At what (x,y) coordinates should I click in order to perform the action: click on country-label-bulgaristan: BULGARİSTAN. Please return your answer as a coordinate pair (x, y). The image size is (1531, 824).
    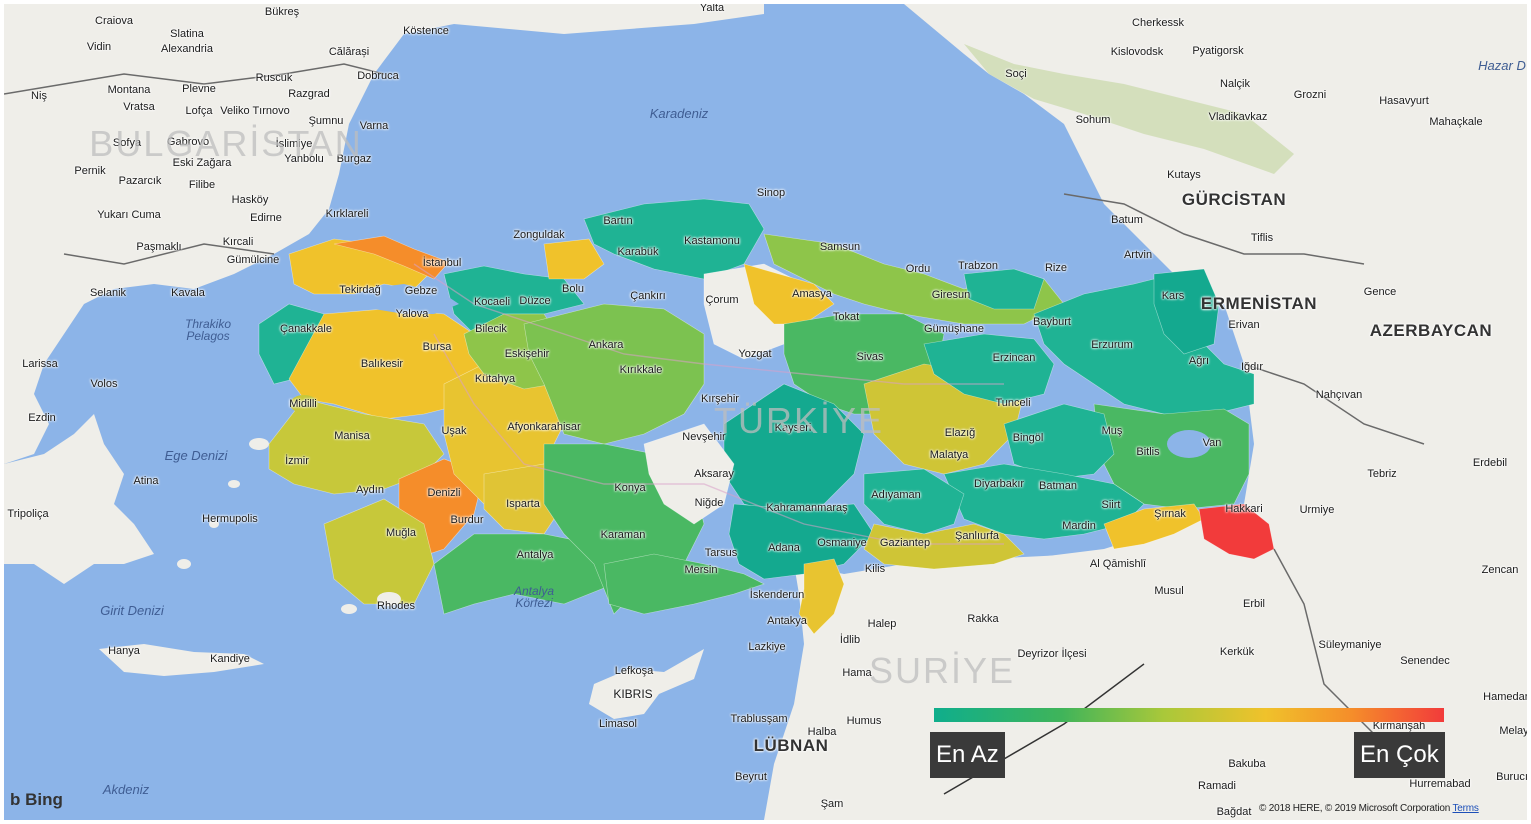
    Looking at the image, I should click on (226, 143).